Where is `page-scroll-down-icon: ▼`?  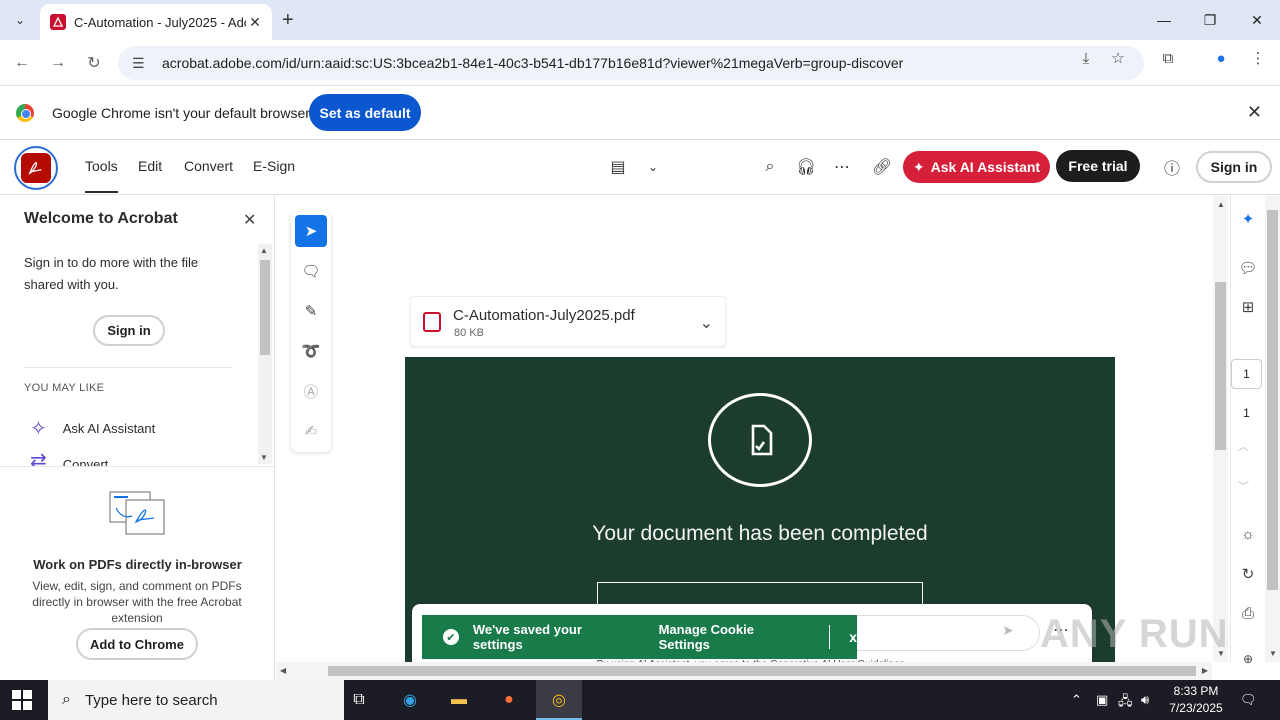
page-scroll-down-icon: ▼ is located at coordinates (1273, 653).